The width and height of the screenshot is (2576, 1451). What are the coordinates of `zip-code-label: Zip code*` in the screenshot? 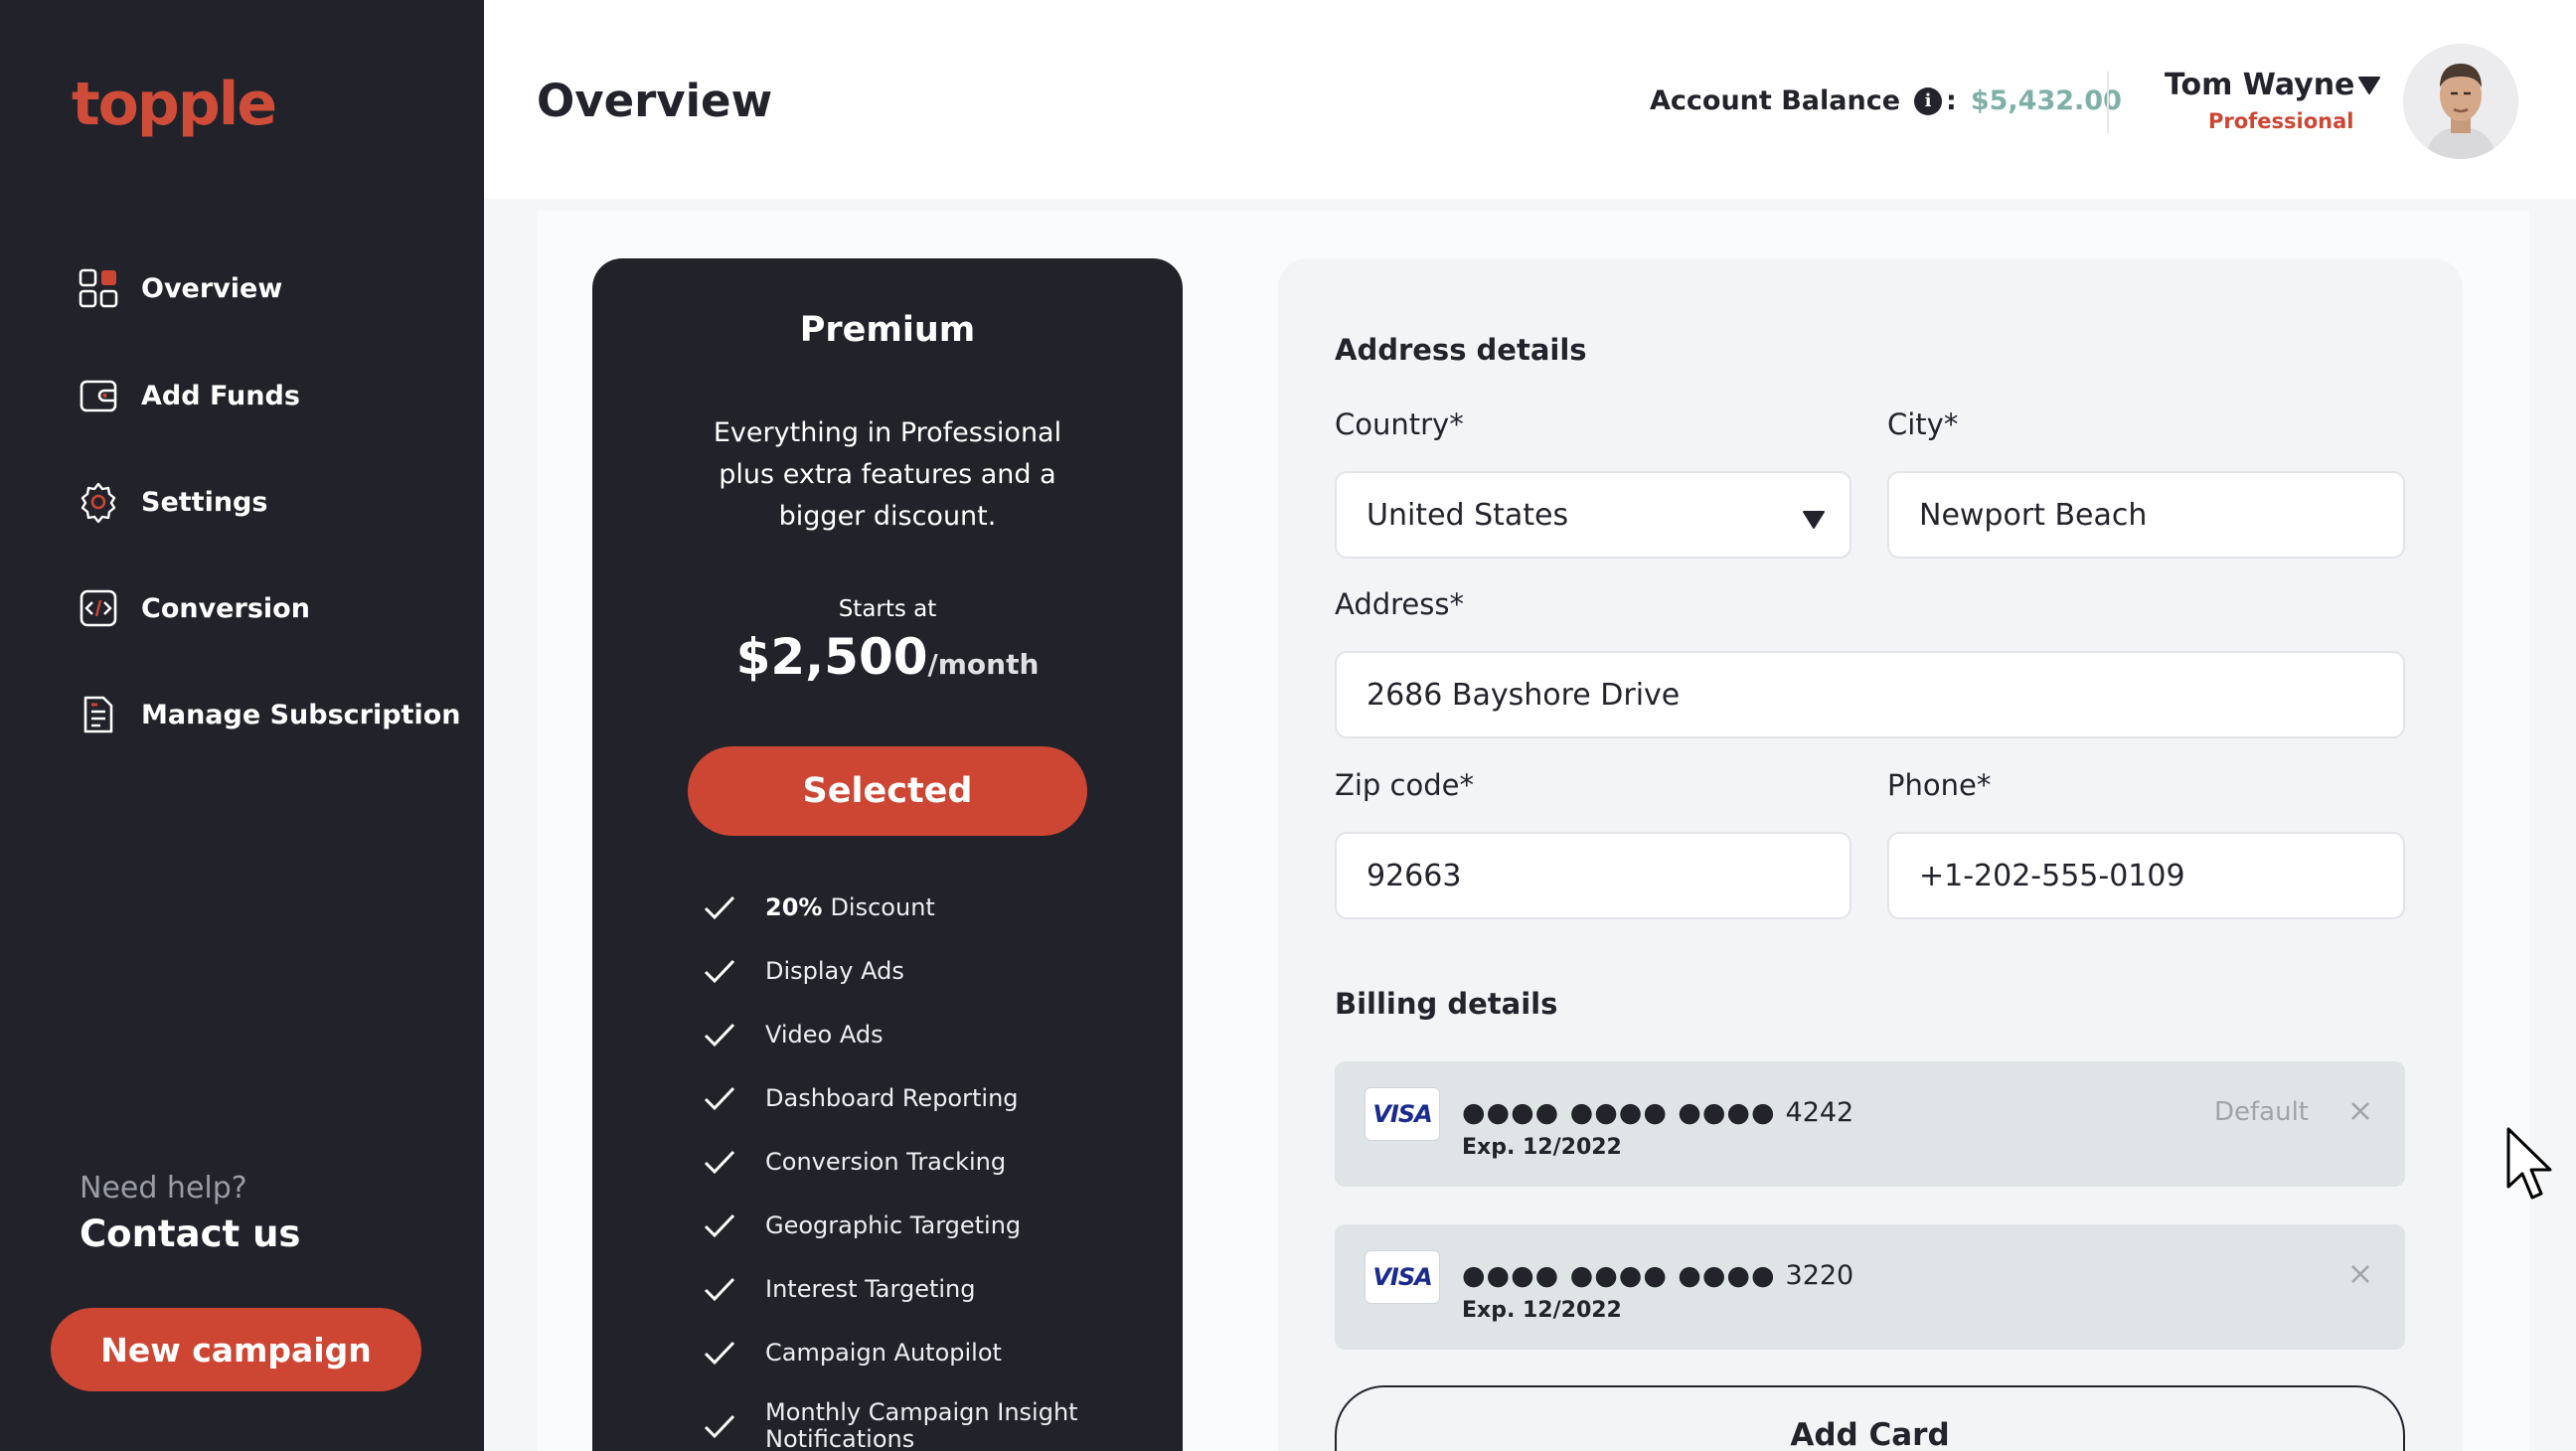 It's located at (1404, 785).